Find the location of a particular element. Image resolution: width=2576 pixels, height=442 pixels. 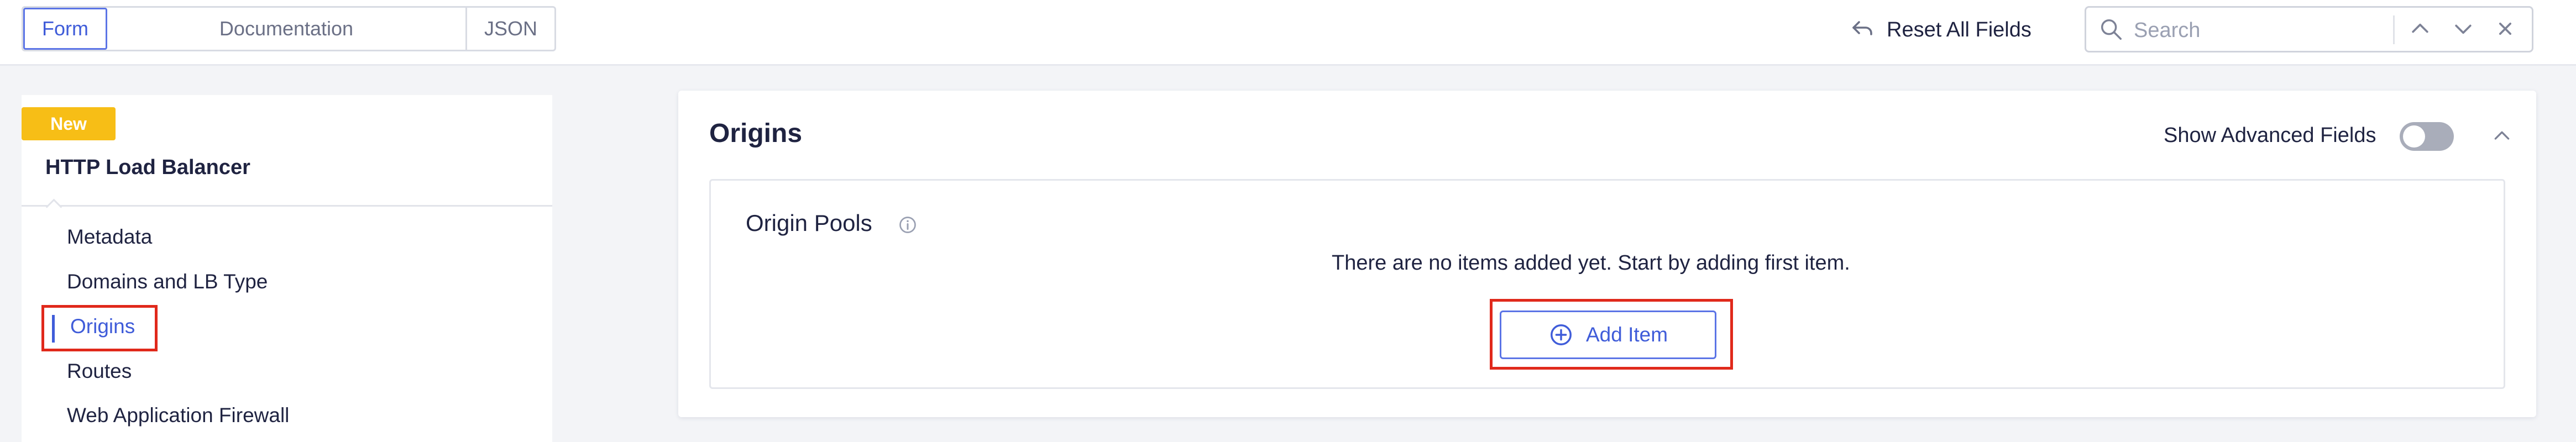

search-divider is located at coordinates (2394, 29).